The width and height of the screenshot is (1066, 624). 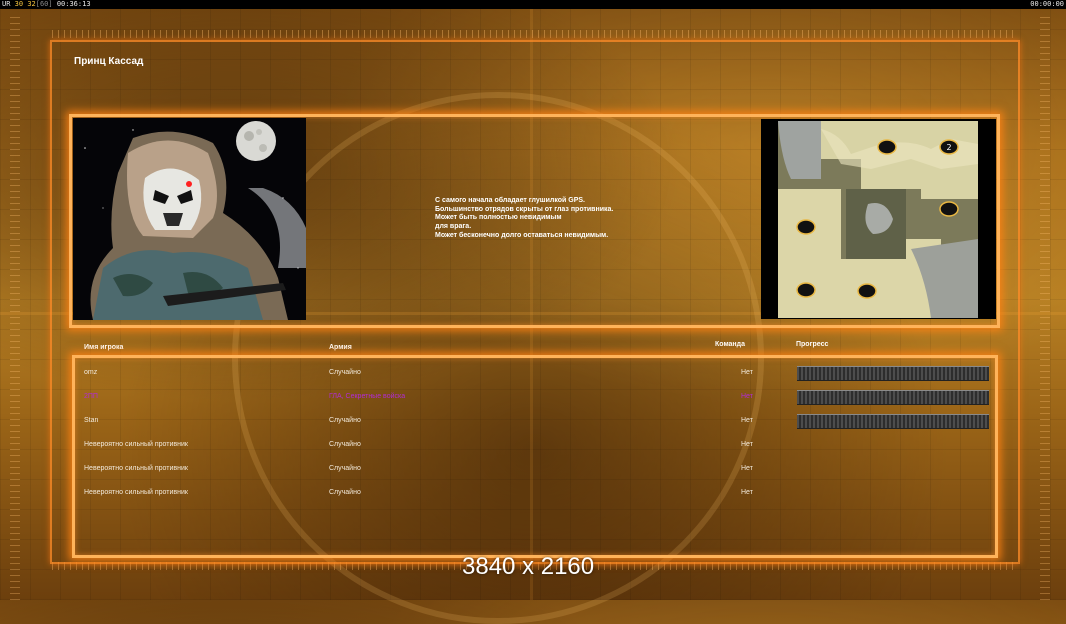 I want to click on status-bar-left: UR 30 32[60] 00:36:13, so click(x=46, y=4).